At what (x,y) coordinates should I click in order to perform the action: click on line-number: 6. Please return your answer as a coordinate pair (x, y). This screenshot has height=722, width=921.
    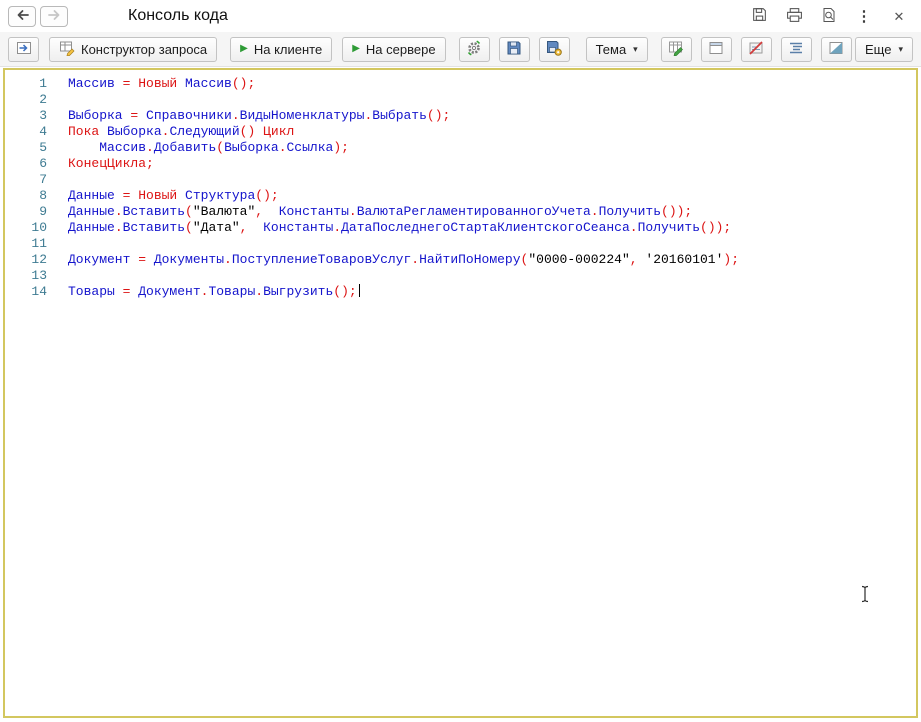
    Looking at the image, I should click on (43, 163).